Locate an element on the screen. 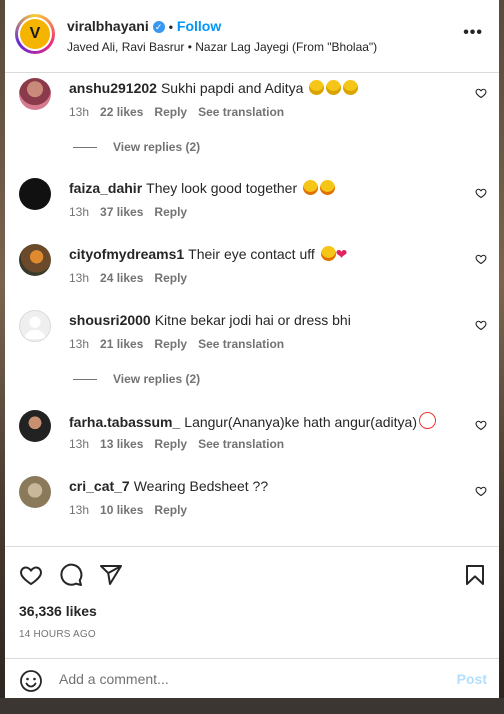 This screenshot has height=714, width=504. commenter-username: cityofmydreams1 is located at coordinates (126, 254).